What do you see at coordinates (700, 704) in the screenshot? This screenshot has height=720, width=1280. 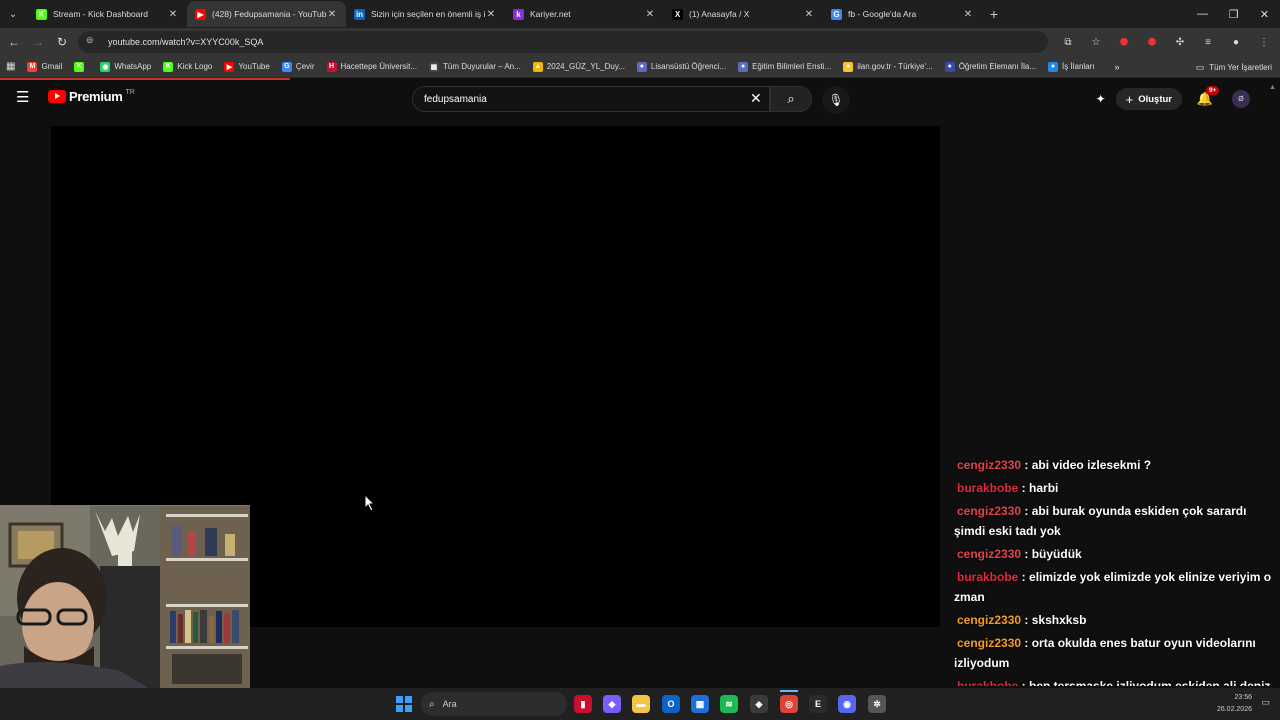 I see `store-icon: ▦` at bounding box center [700, 704].